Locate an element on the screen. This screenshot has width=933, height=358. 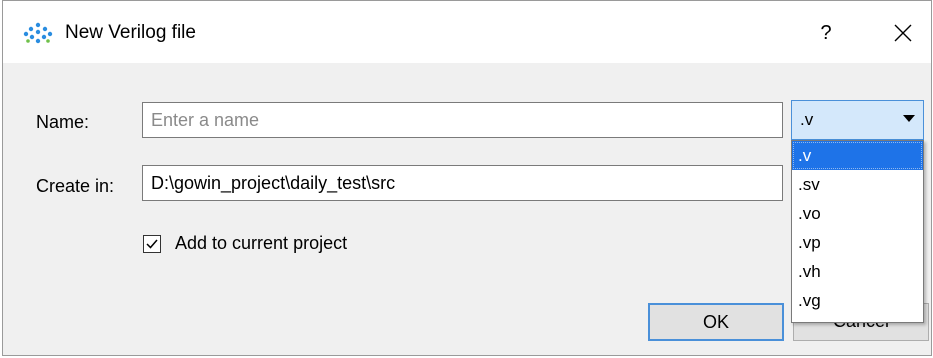
create-in-field-box is located at coordinates (462, 183).